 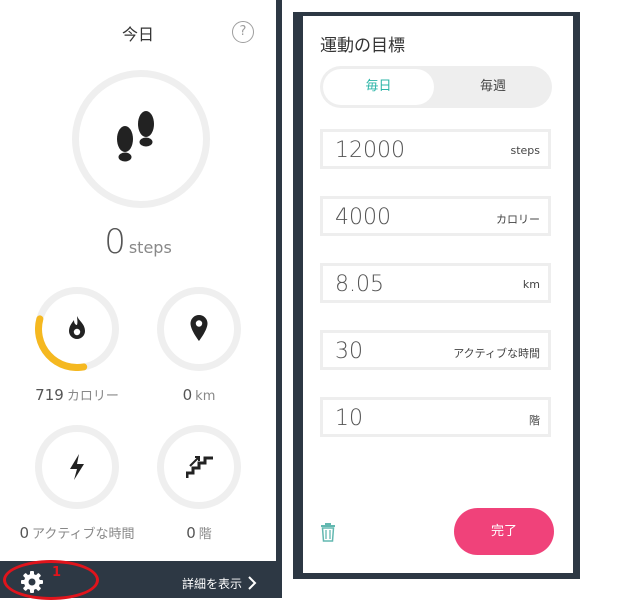 I want to click on chevron-right-icon, so click(x=252, y=583).